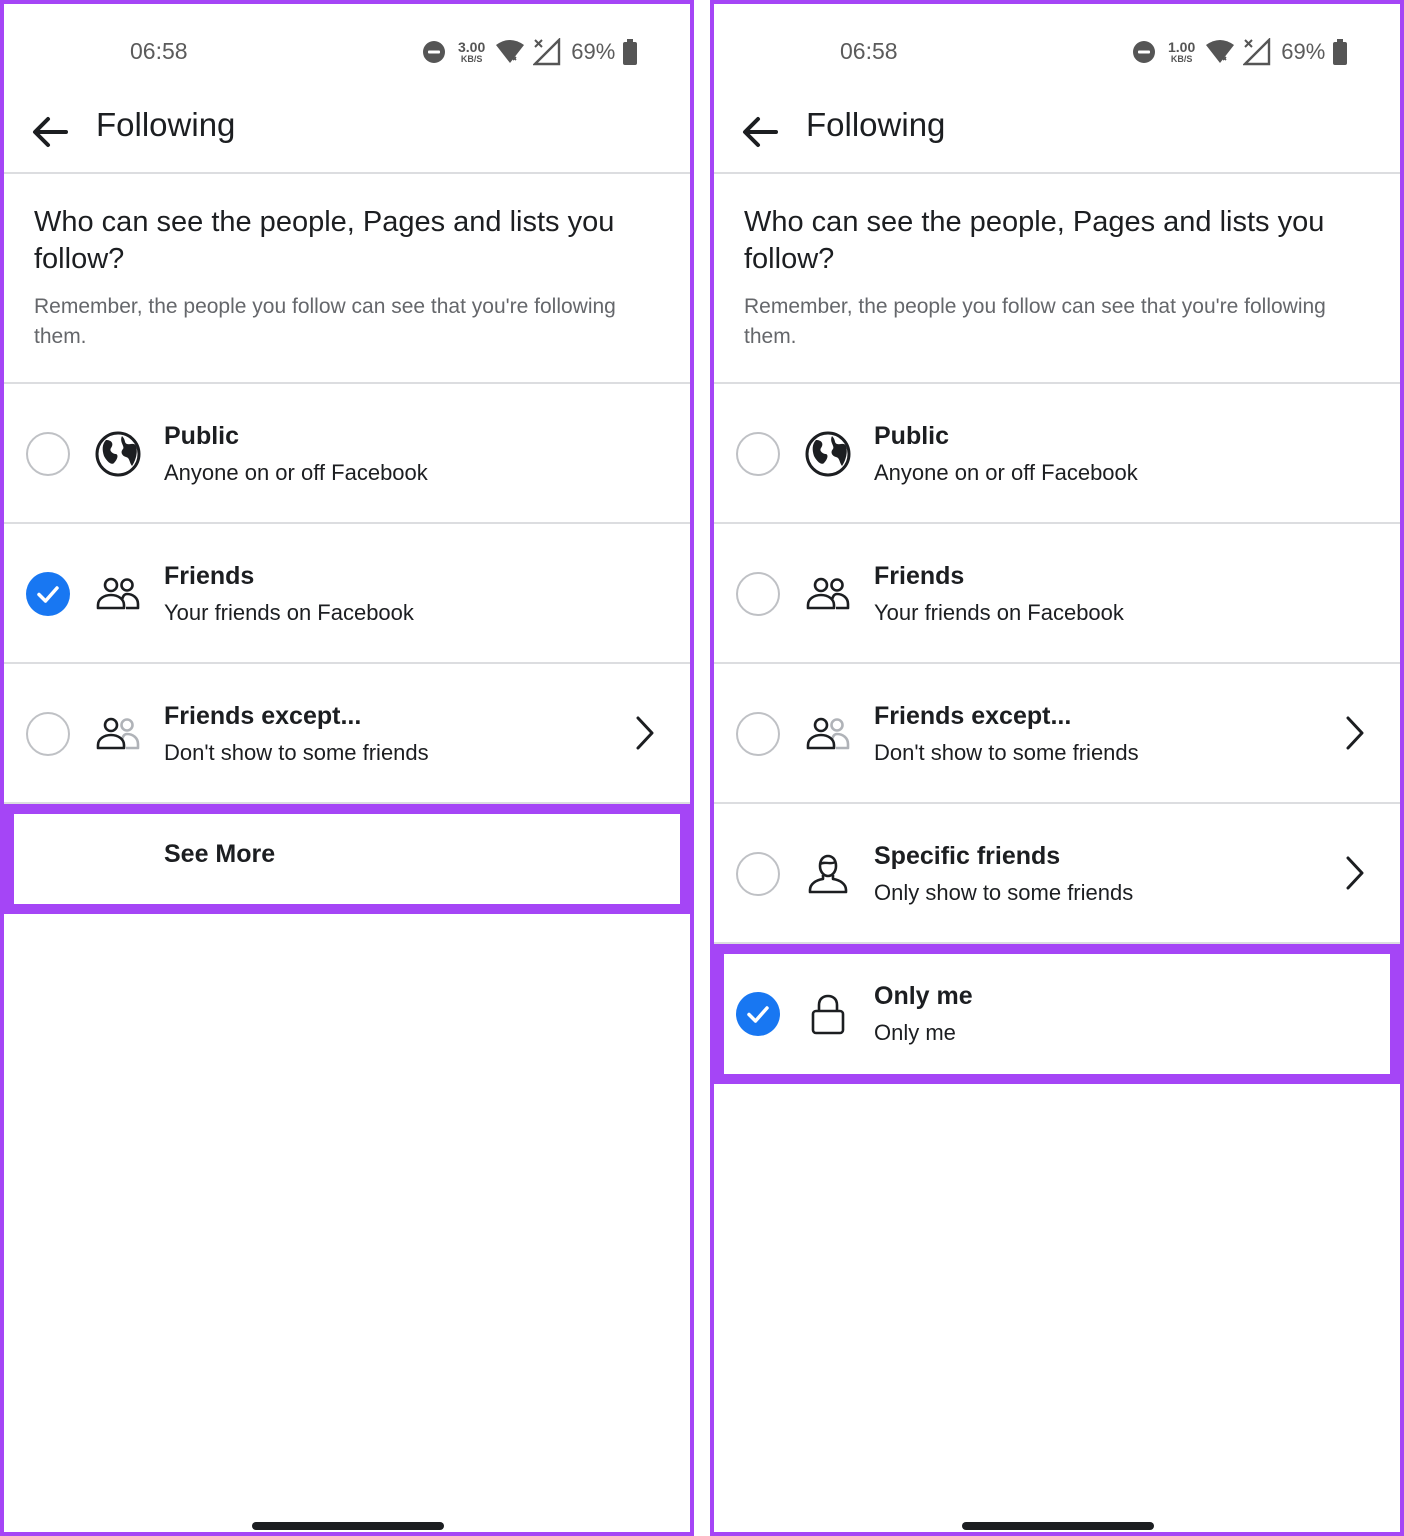 The height and width of the screenshot is (1536, 1404). I want to click on option-only-me: Only me Only me, so click(1057, 1014).